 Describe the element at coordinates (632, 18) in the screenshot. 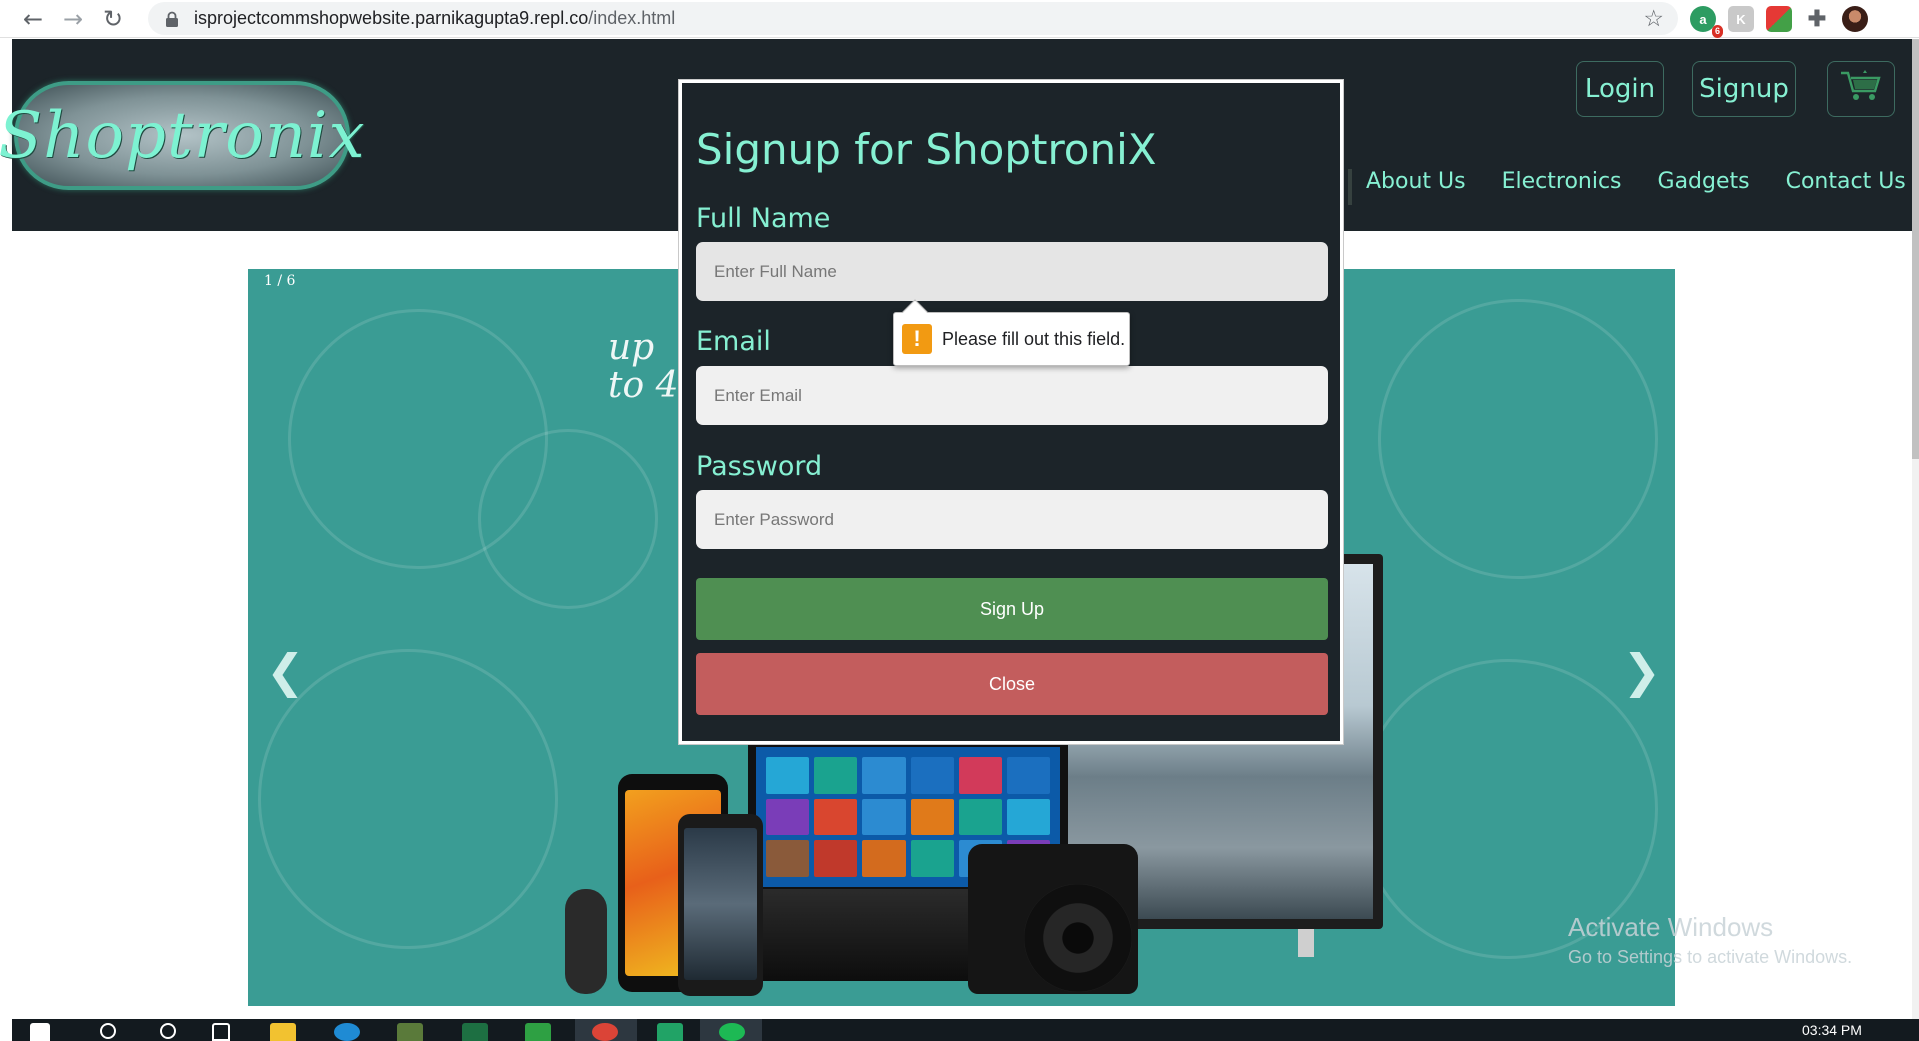

I see `url-path: /index.html` at that location.